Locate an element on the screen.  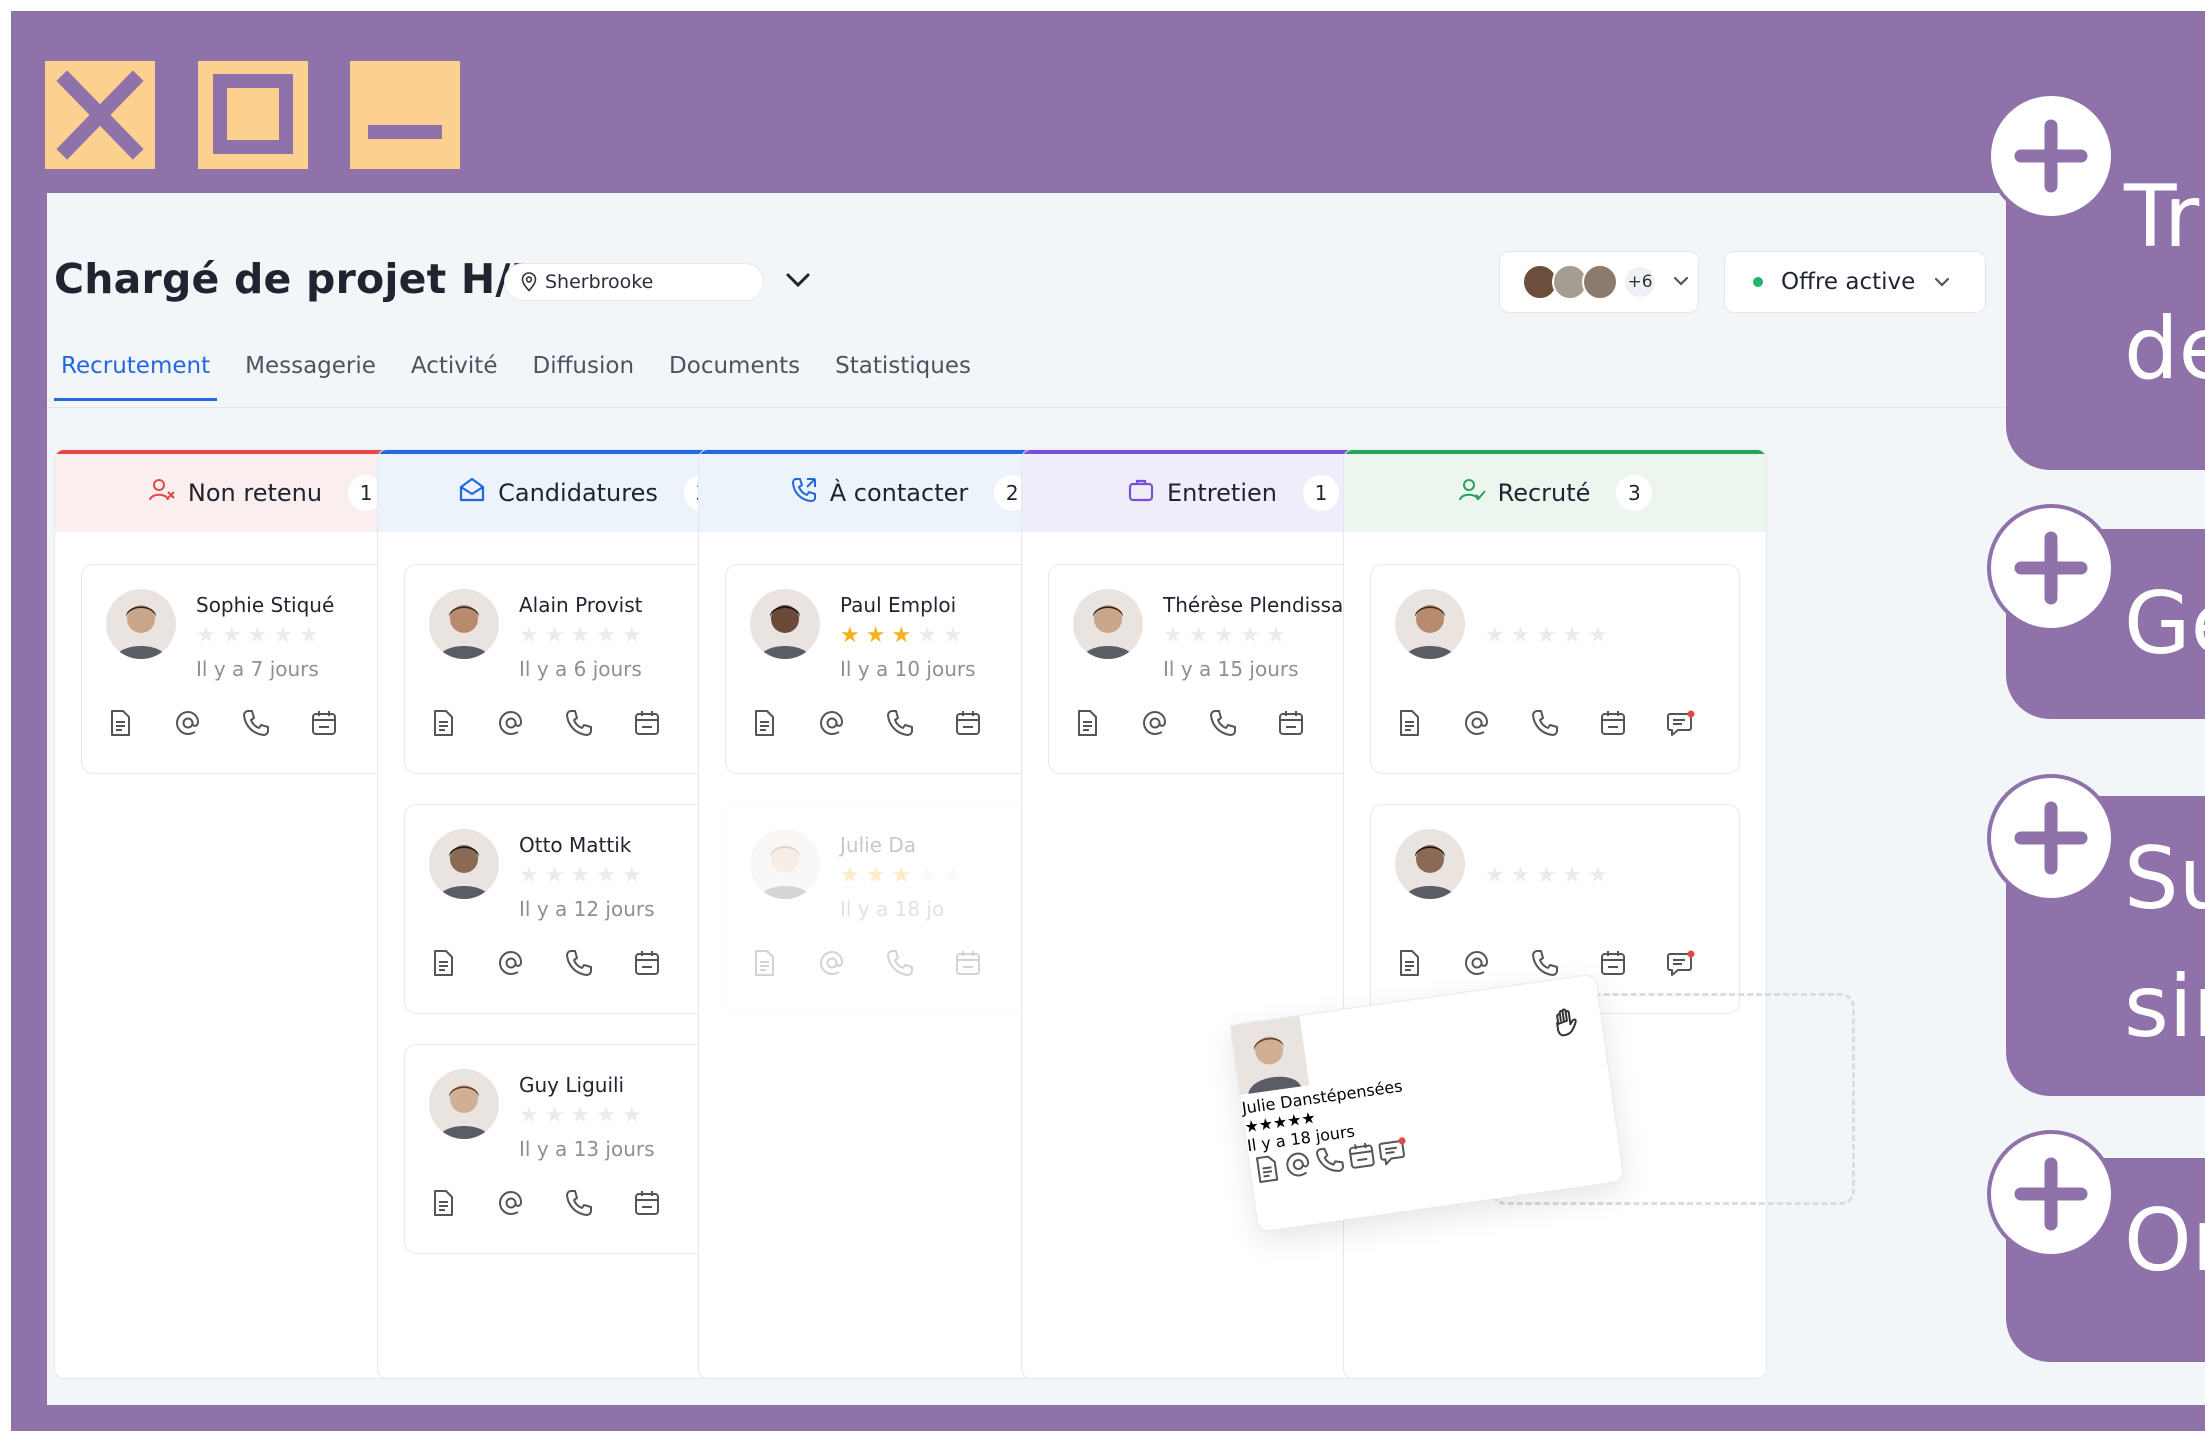
tab-documents: Documents is located at coordinates (734, 377).